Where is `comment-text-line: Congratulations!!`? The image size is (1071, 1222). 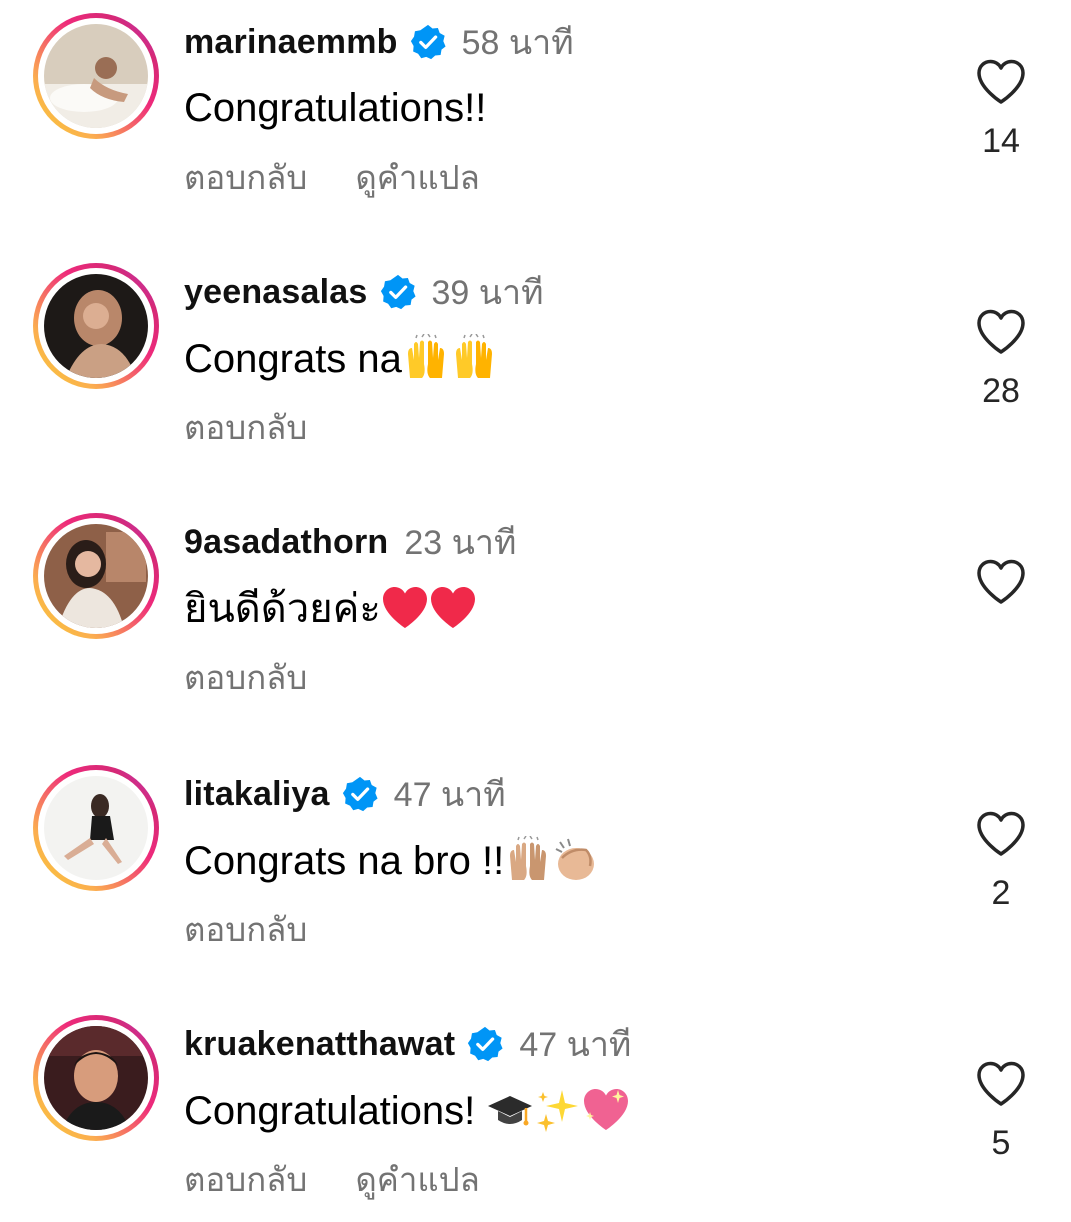
comment-text-line: Congratulations!! is located at coordinates (335, 108).